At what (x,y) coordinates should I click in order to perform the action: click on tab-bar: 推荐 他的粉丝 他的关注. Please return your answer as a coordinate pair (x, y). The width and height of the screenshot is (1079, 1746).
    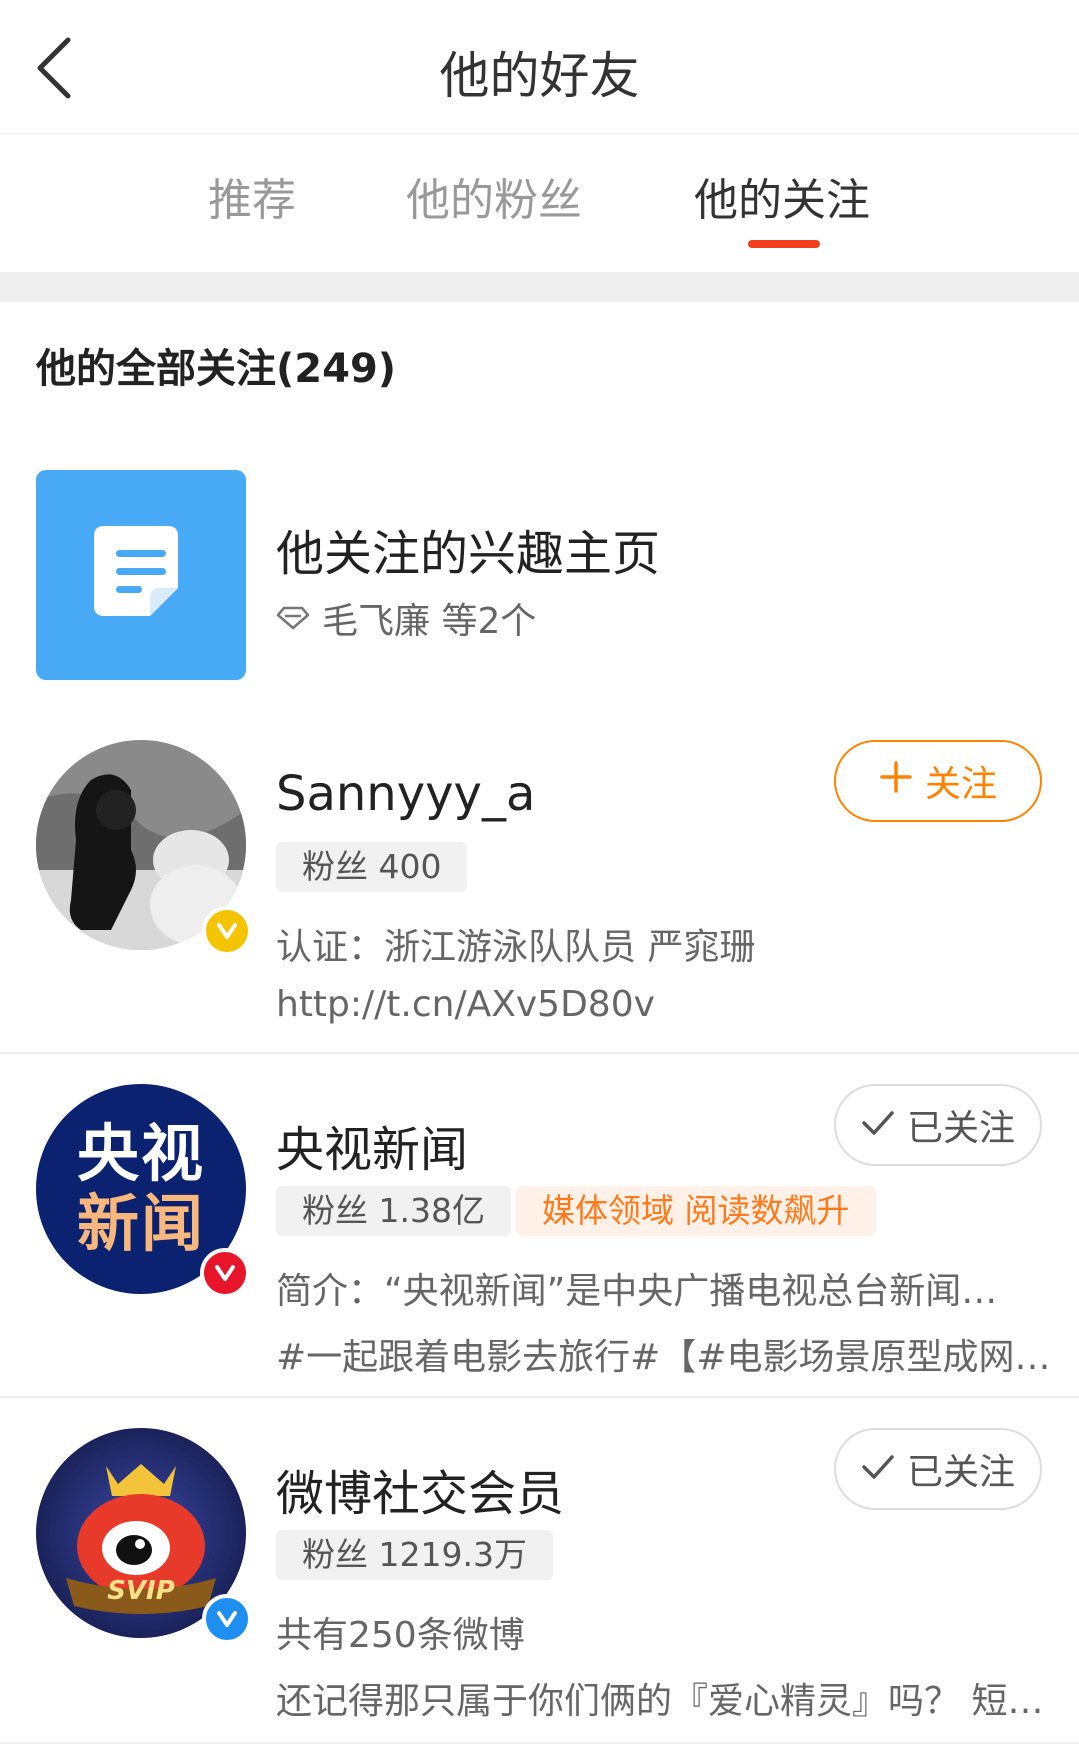
    Looking at the image, I should click on (539, 203).